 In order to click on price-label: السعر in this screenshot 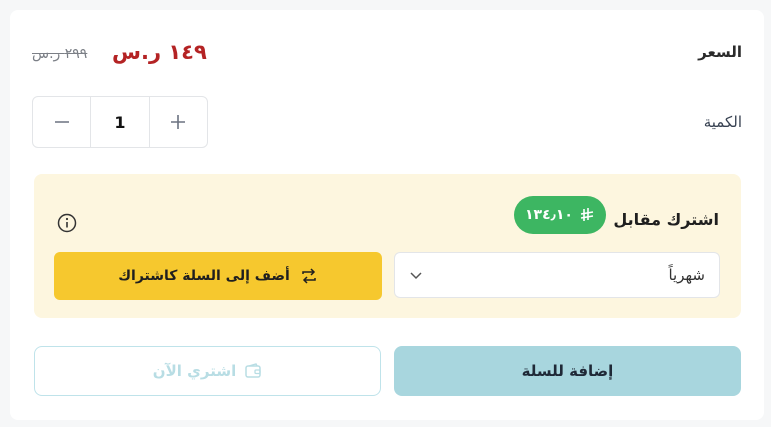, I will do `click(720, 52)`.